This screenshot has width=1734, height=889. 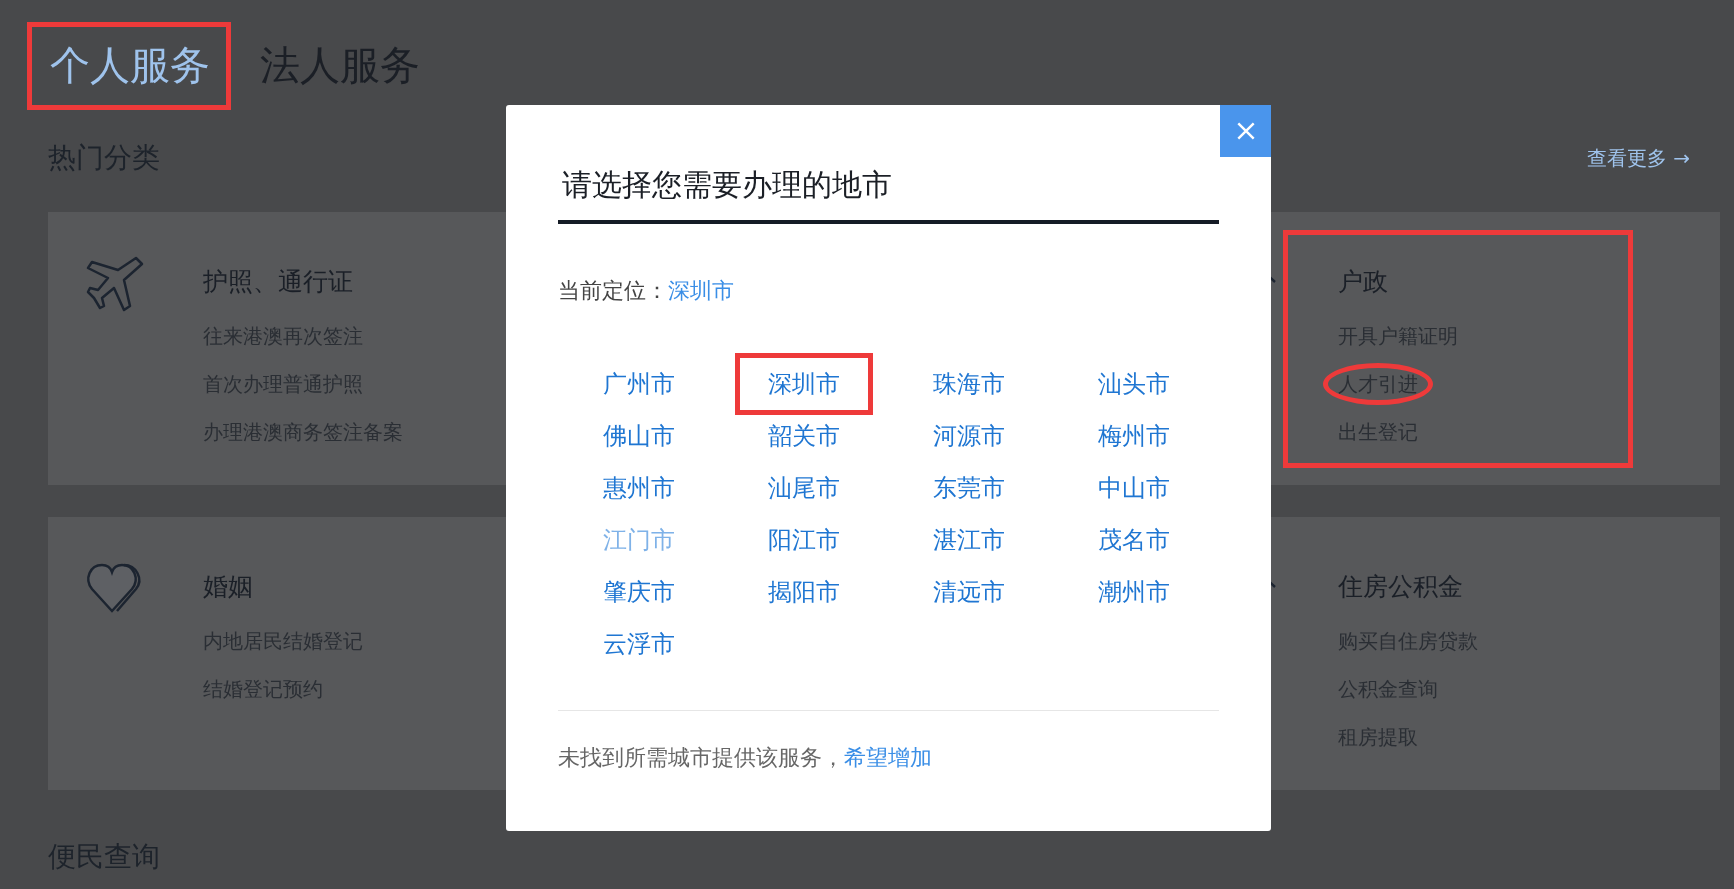 I want to click on card-title: 护照、通行证, so click(x=278, y=282).